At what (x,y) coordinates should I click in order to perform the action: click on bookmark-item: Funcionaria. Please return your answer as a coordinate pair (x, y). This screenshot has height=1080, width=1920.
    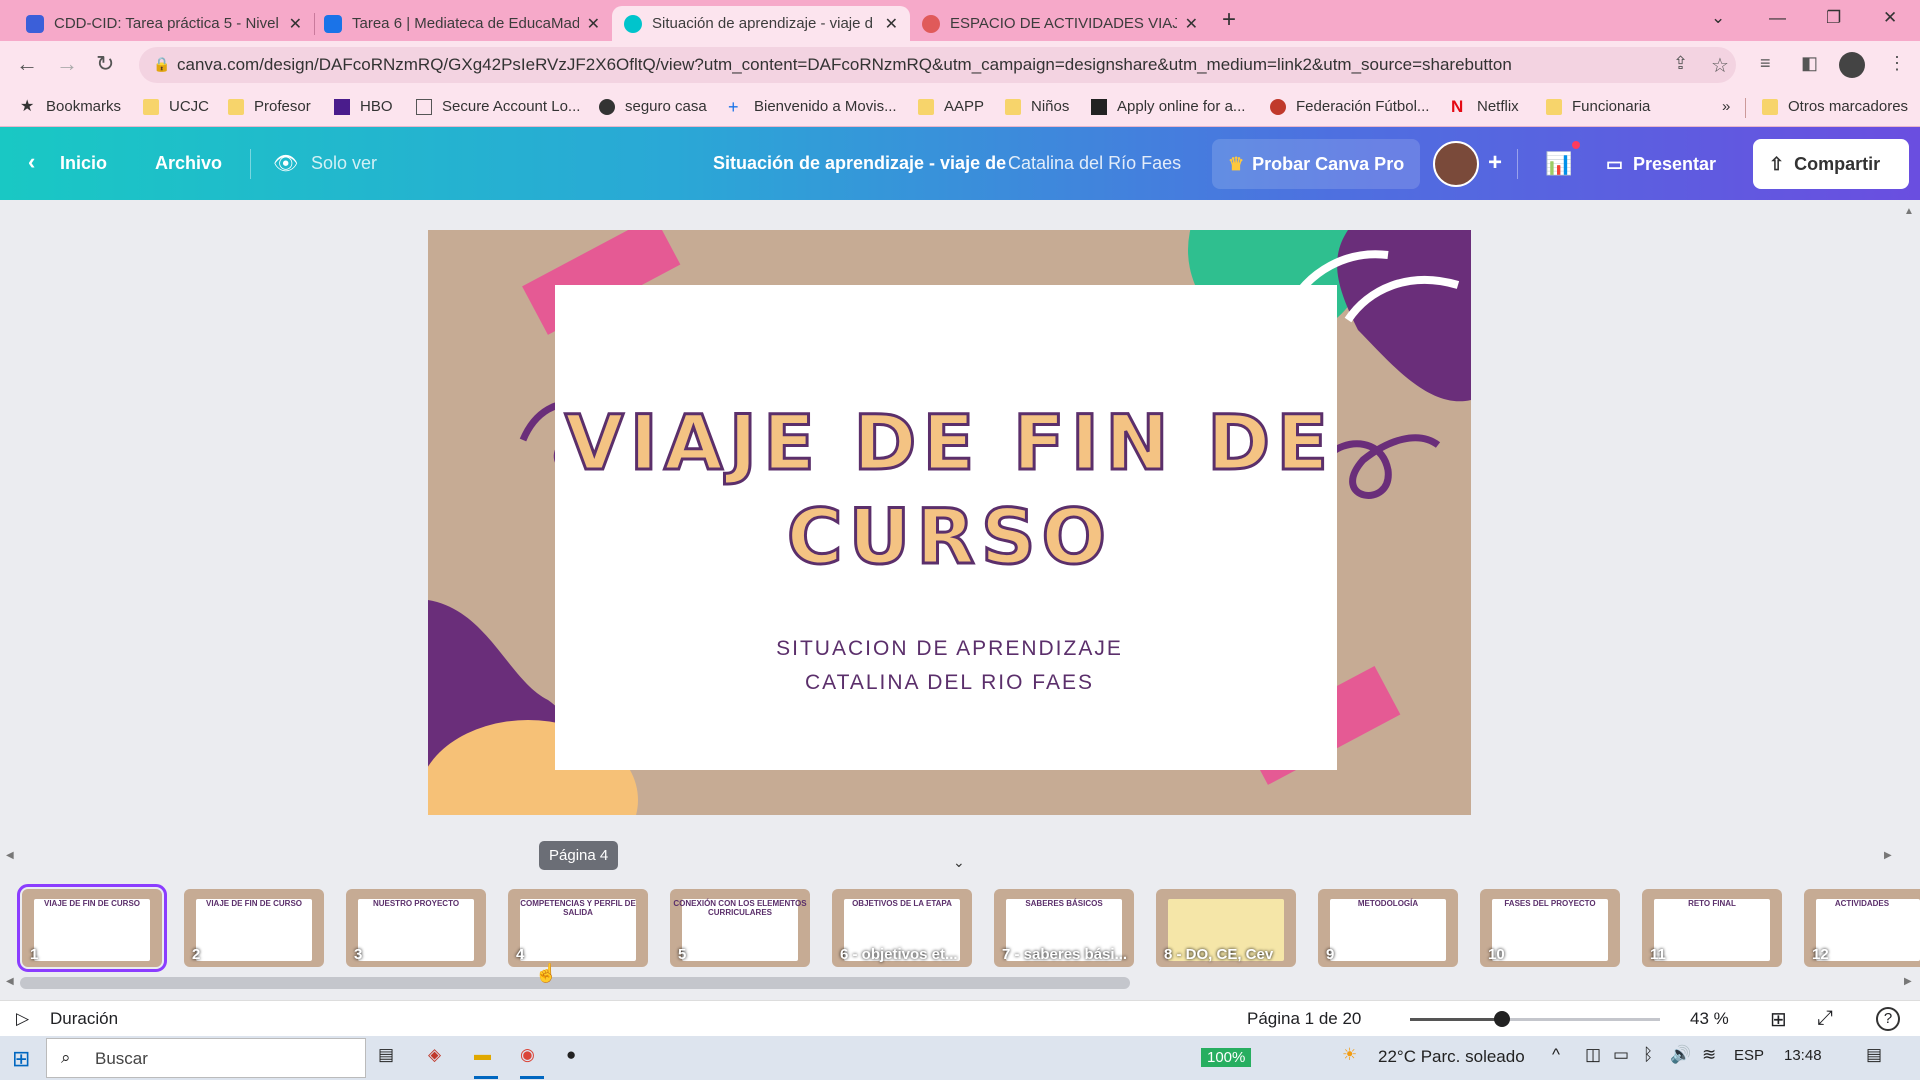
    Looking at the image, I should click on (1598, 106).